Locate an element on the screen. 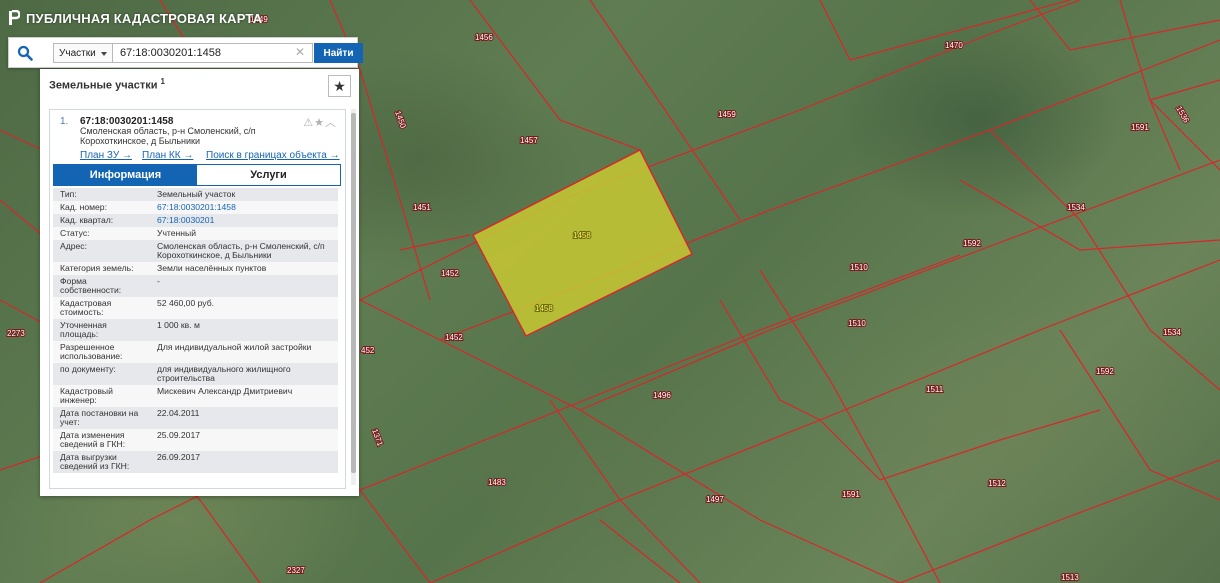 The height and width of the screenshot is (583, 1220). parcel-label: 2327 is located at coordinates (296, 570).